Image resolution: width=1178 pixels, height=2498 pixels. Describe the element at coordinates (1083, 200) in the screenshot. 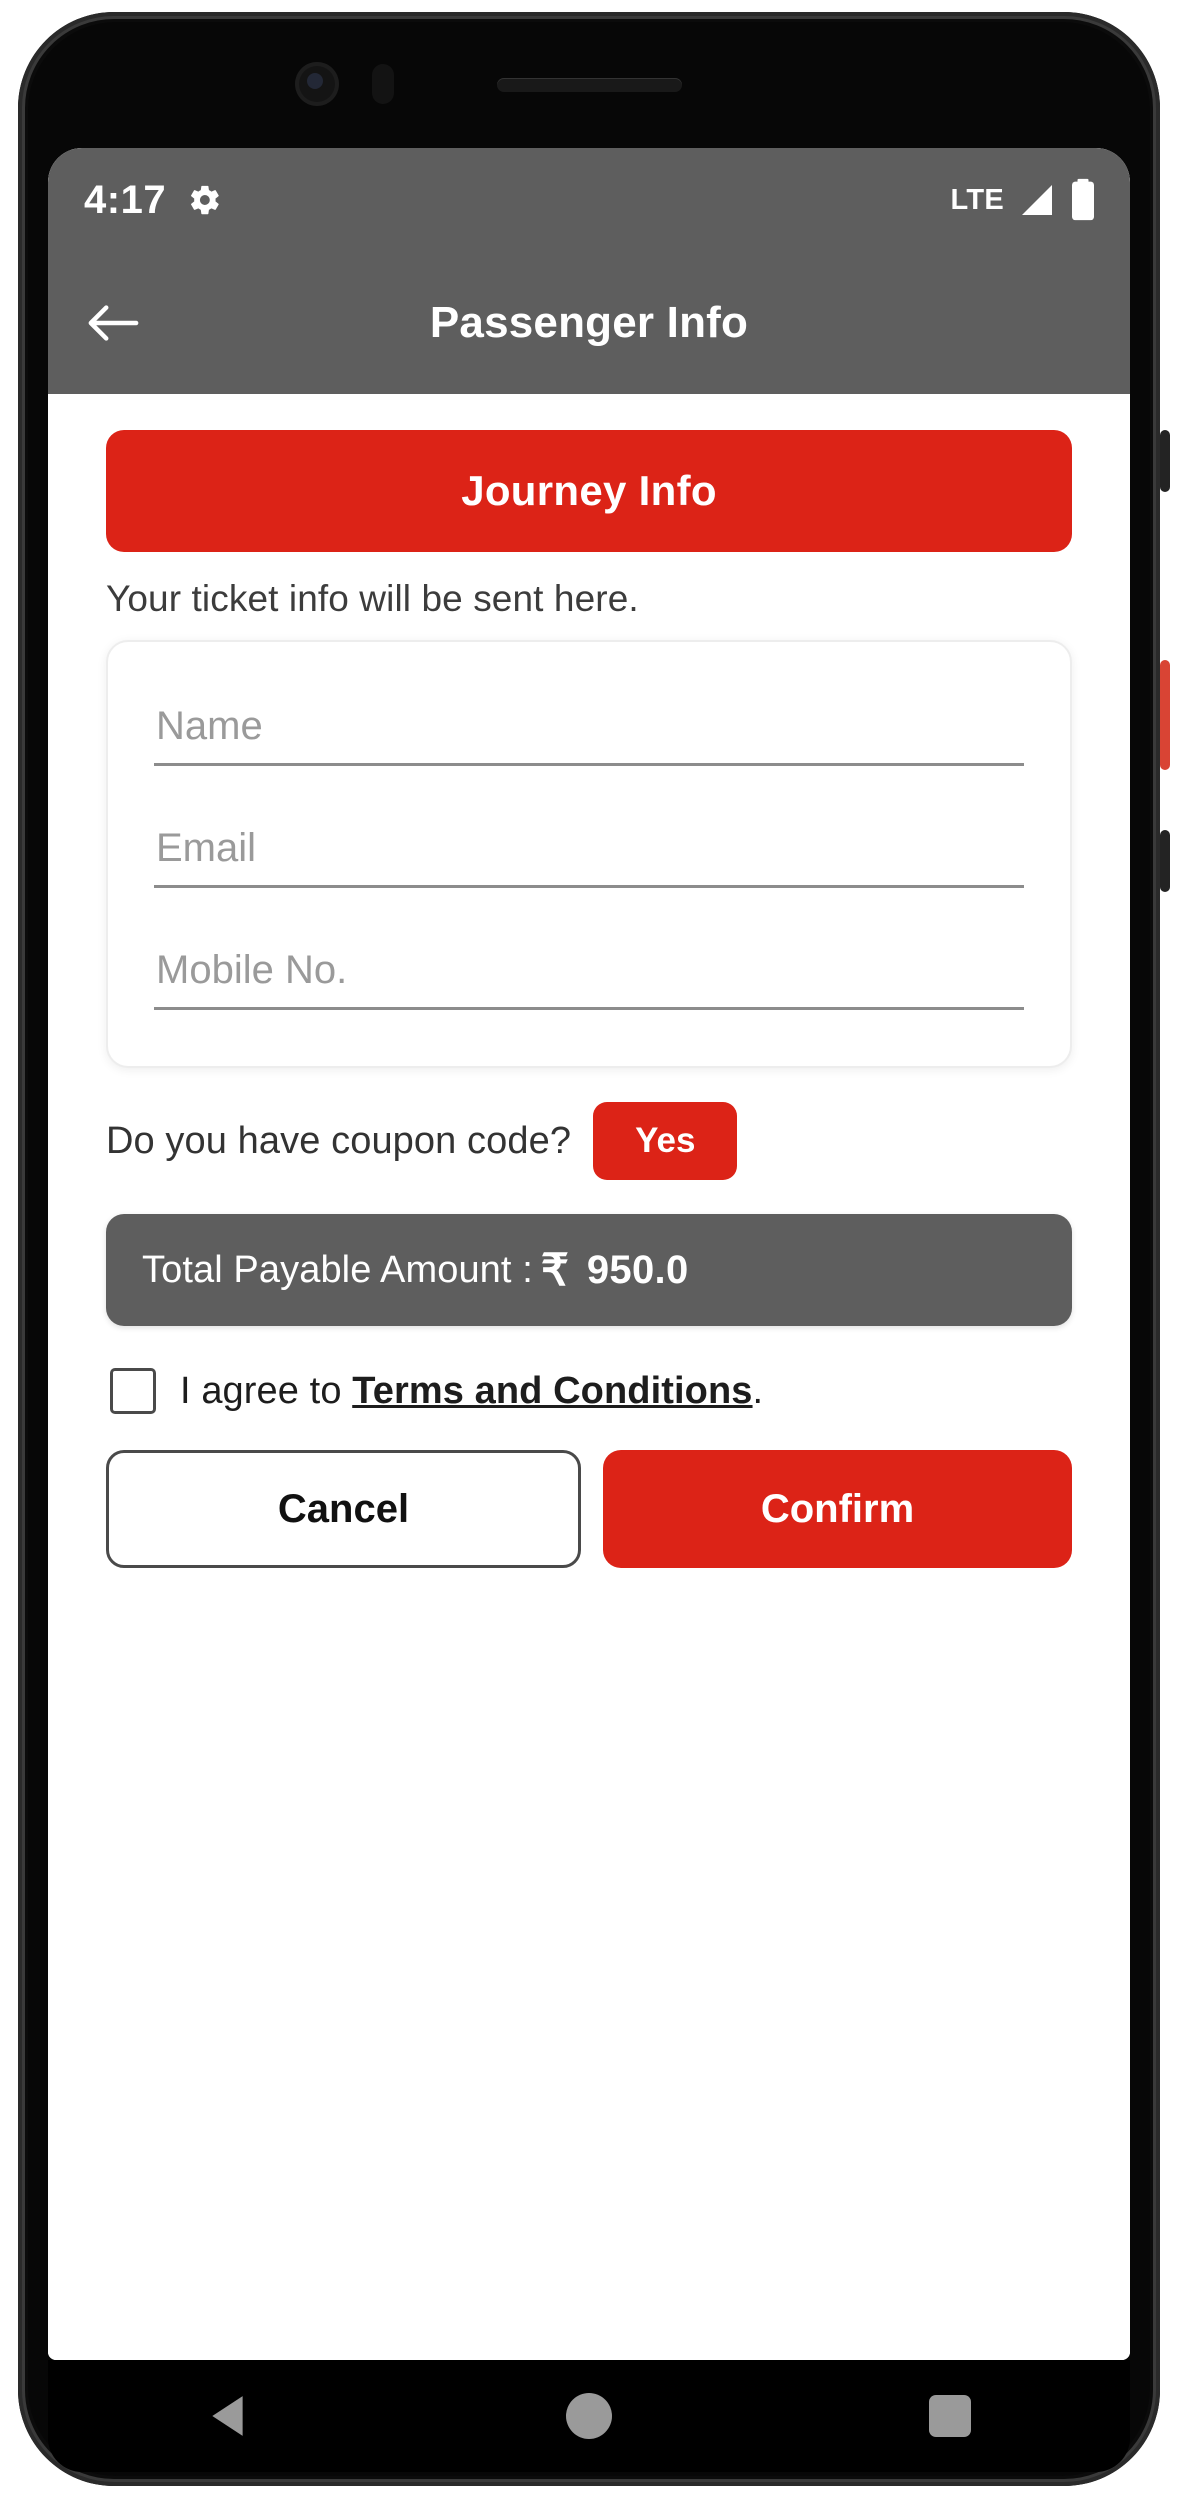

I see `battery-icon` at that location.